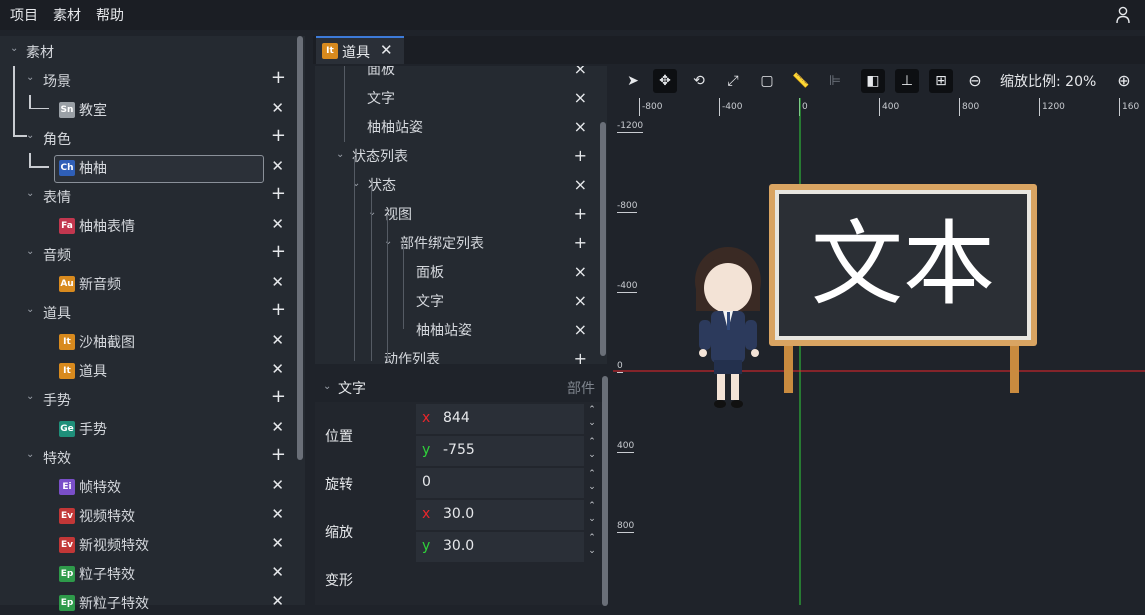 Image resolution: width=1145 pixels, height=615 pixels. What do you see at coordinates (150, 515) in the screenshot?
I see `tree-item-row: Ev 视频特效 ✕` at bounding box center [150, 515].